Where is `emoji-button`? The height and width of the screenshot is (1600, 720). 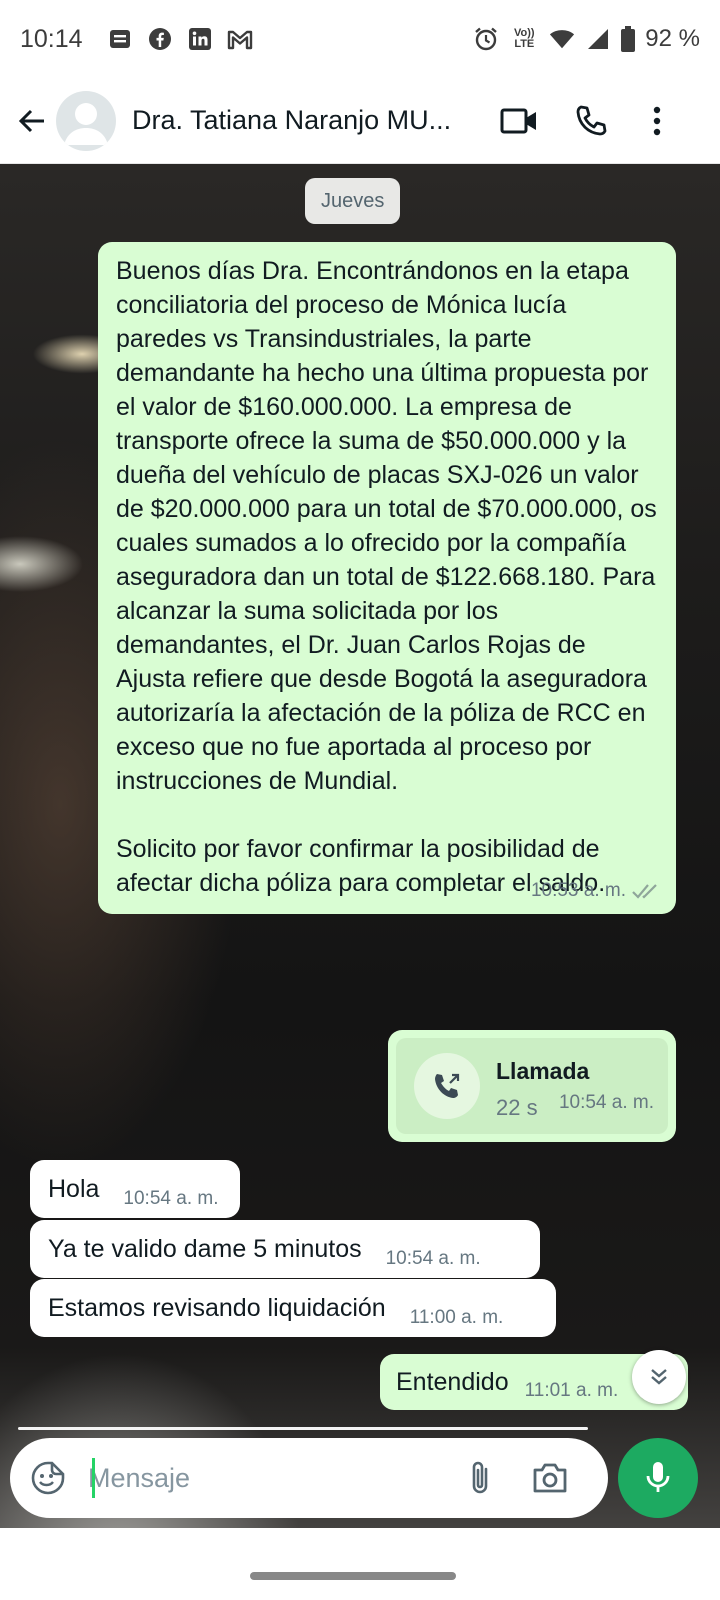 emoji-button is located at coordinates (48, 1478).